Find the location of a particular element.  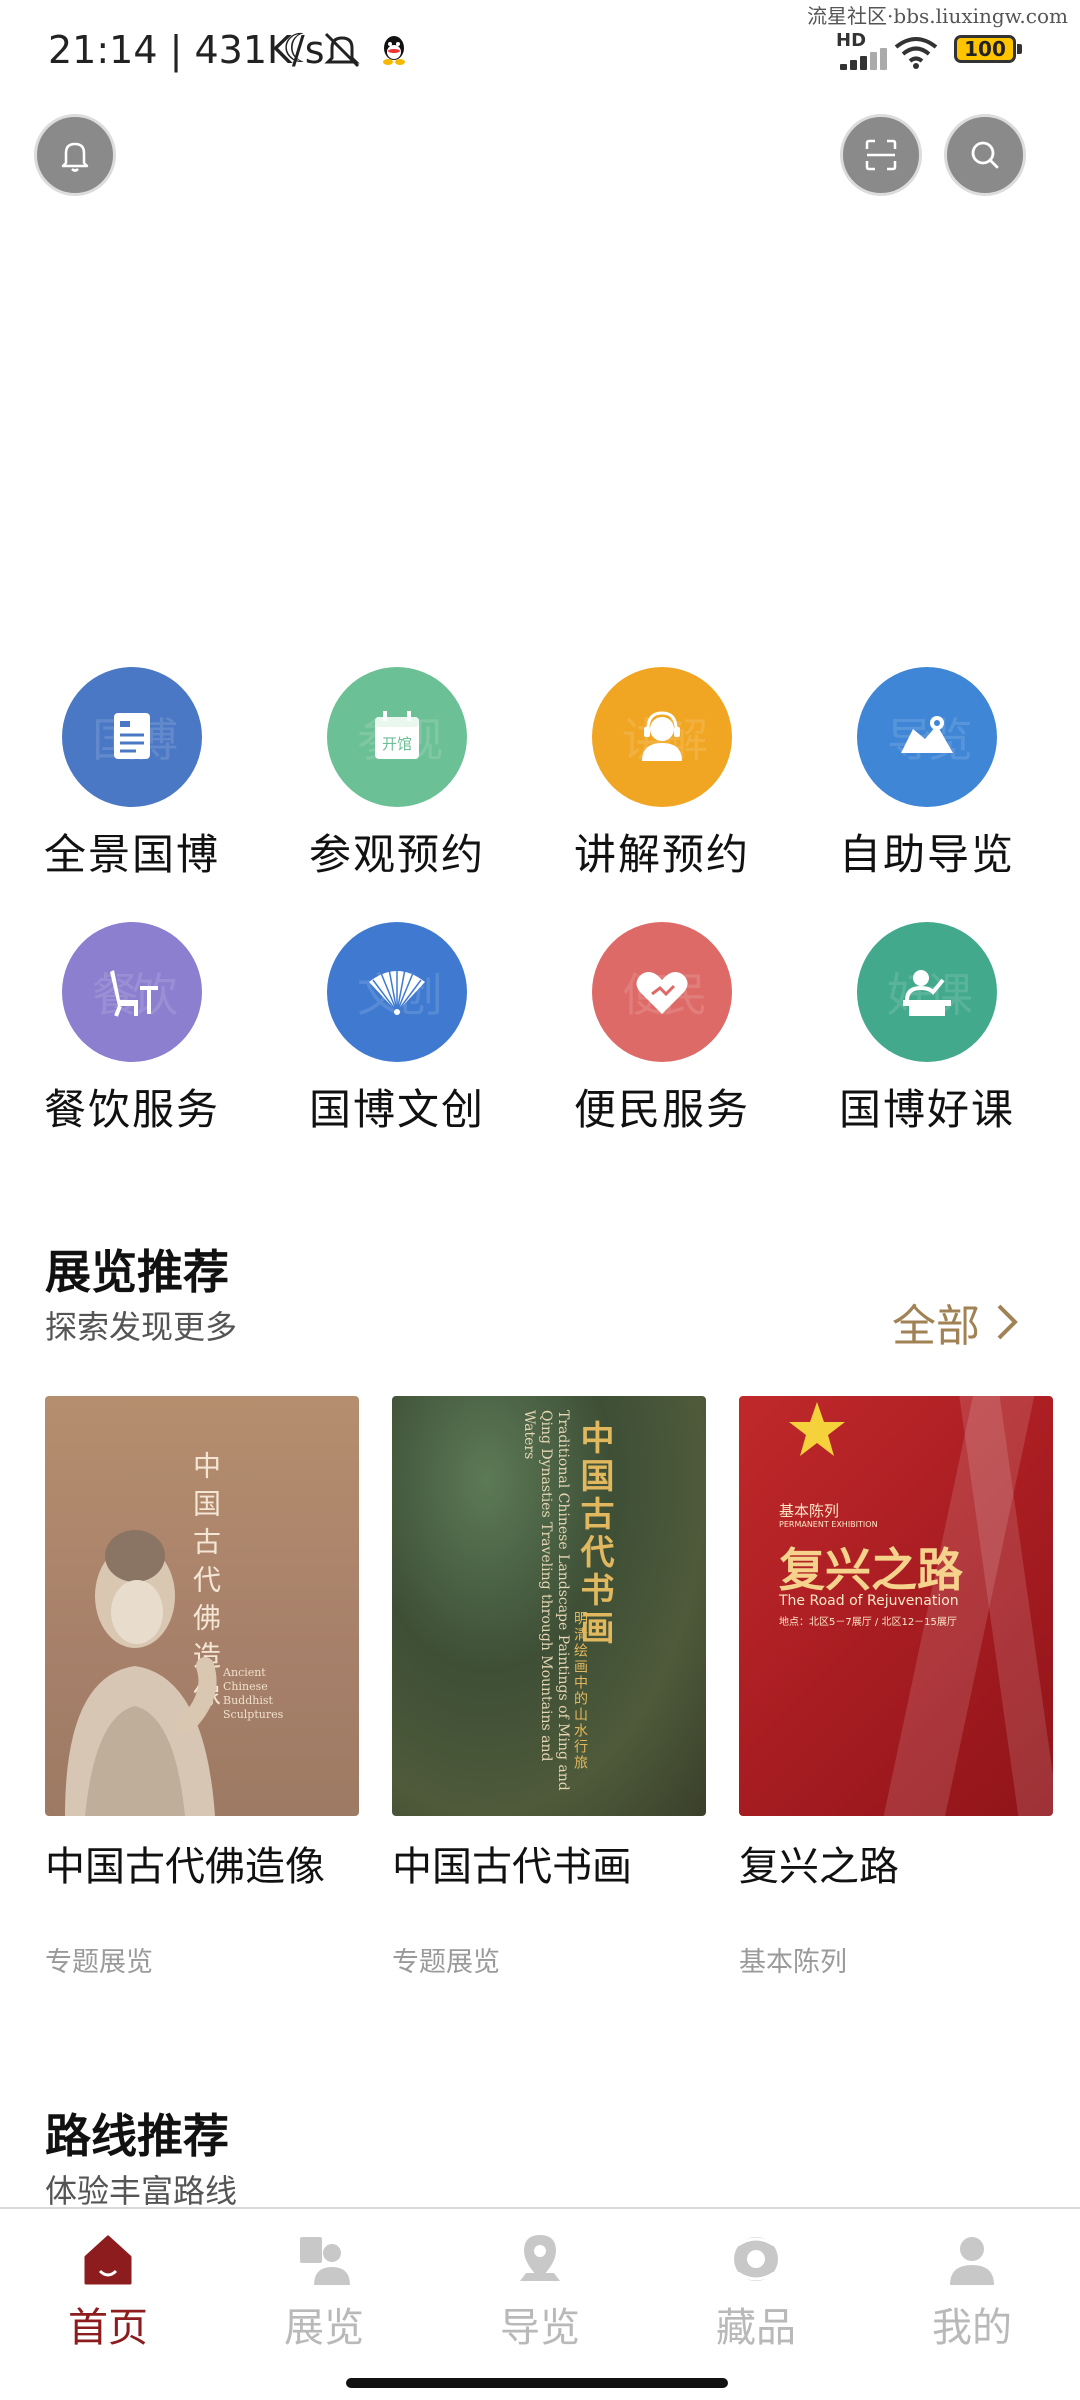

search-button is located at coordinates (985, 155).